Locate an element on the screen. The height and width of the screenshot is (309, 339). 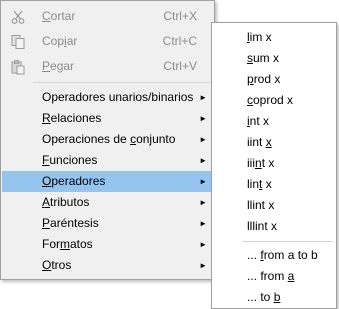
menu-item-label: Relaciones is located at coordinates (72, 118).